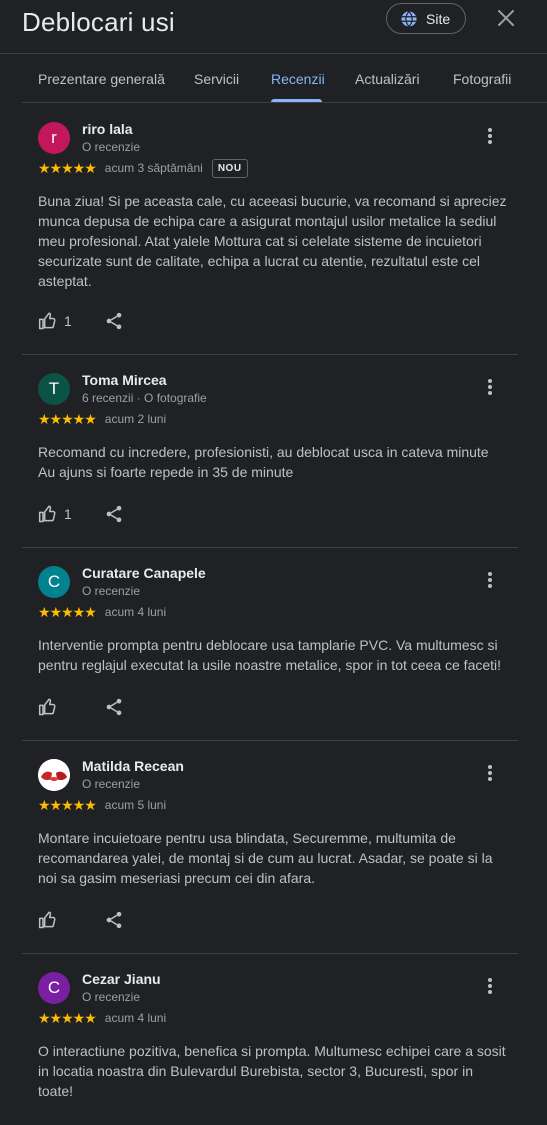 This screenshot has width=547, height=1125. What do you see at coordinates (144, 398) in the screenshot?
I see `review-author-meta: 6 recenzii · O fotografie` at bounding box center [144, 398].